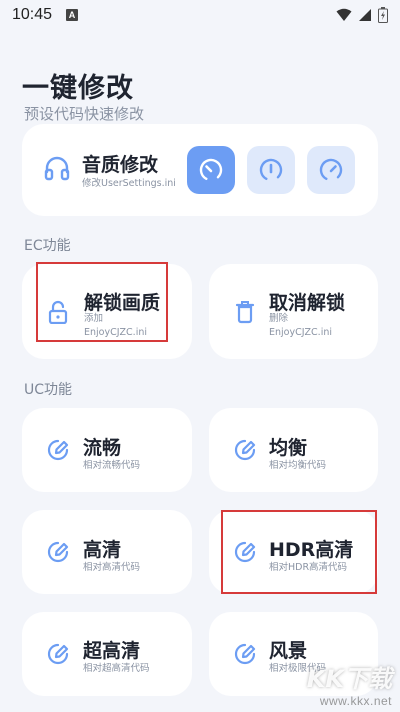 The height and width of the screenshot is (712, 400). Describe the element at coordinates (84, 114) in the screenshot. I see `page-subtitle: 预设代码快速修改` at that location.